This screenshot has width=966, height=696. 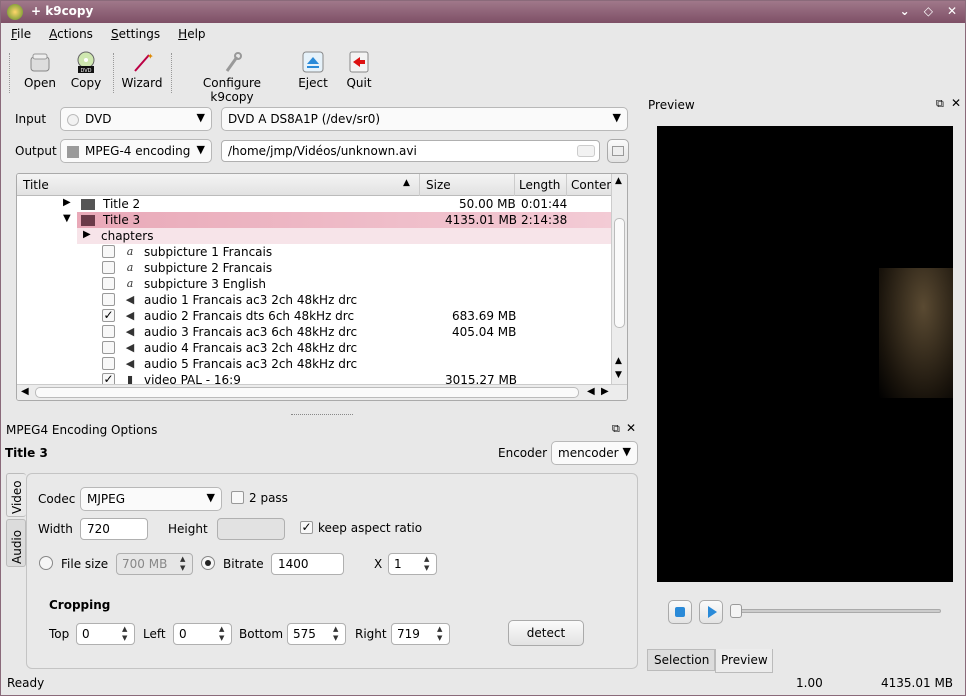 I want to click on wand-icon: ✦, so click(x=144, y=62).